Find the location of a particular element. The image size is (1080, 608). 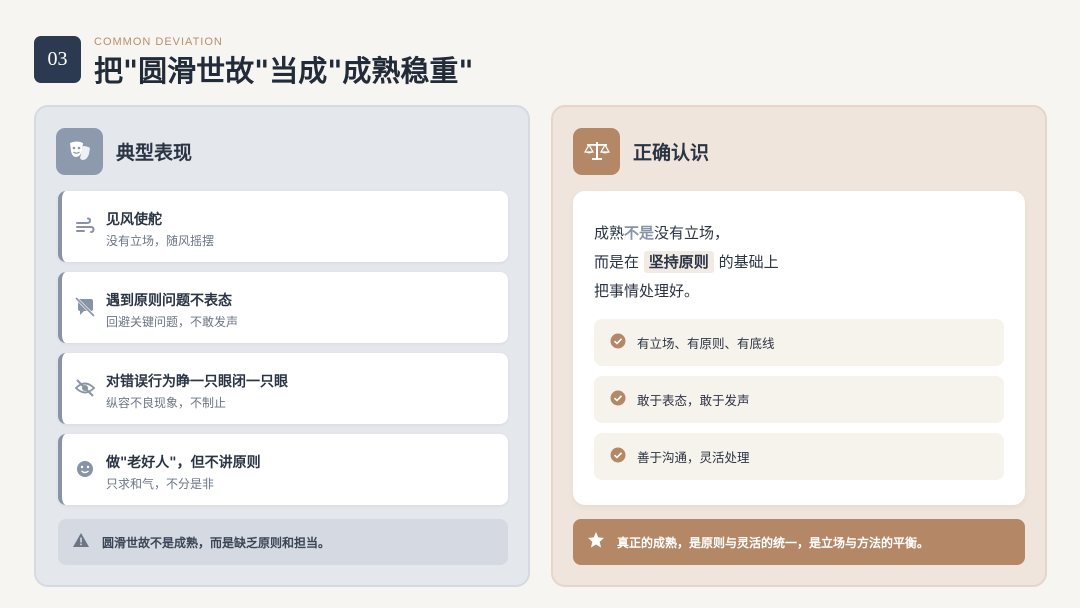

statement-boxed: 坚持原则 is located at coordinates (678, 262).